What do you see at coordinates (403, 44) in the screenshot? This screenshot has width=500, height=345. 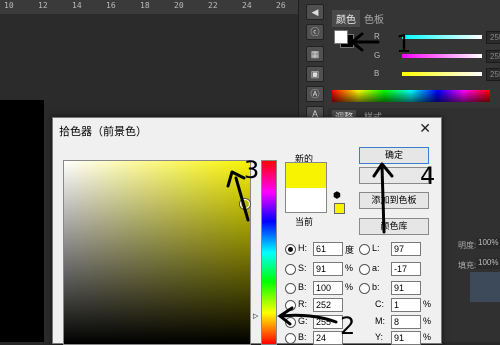 I see `annotation-number-1: 1` at bounding box center [403, 44].